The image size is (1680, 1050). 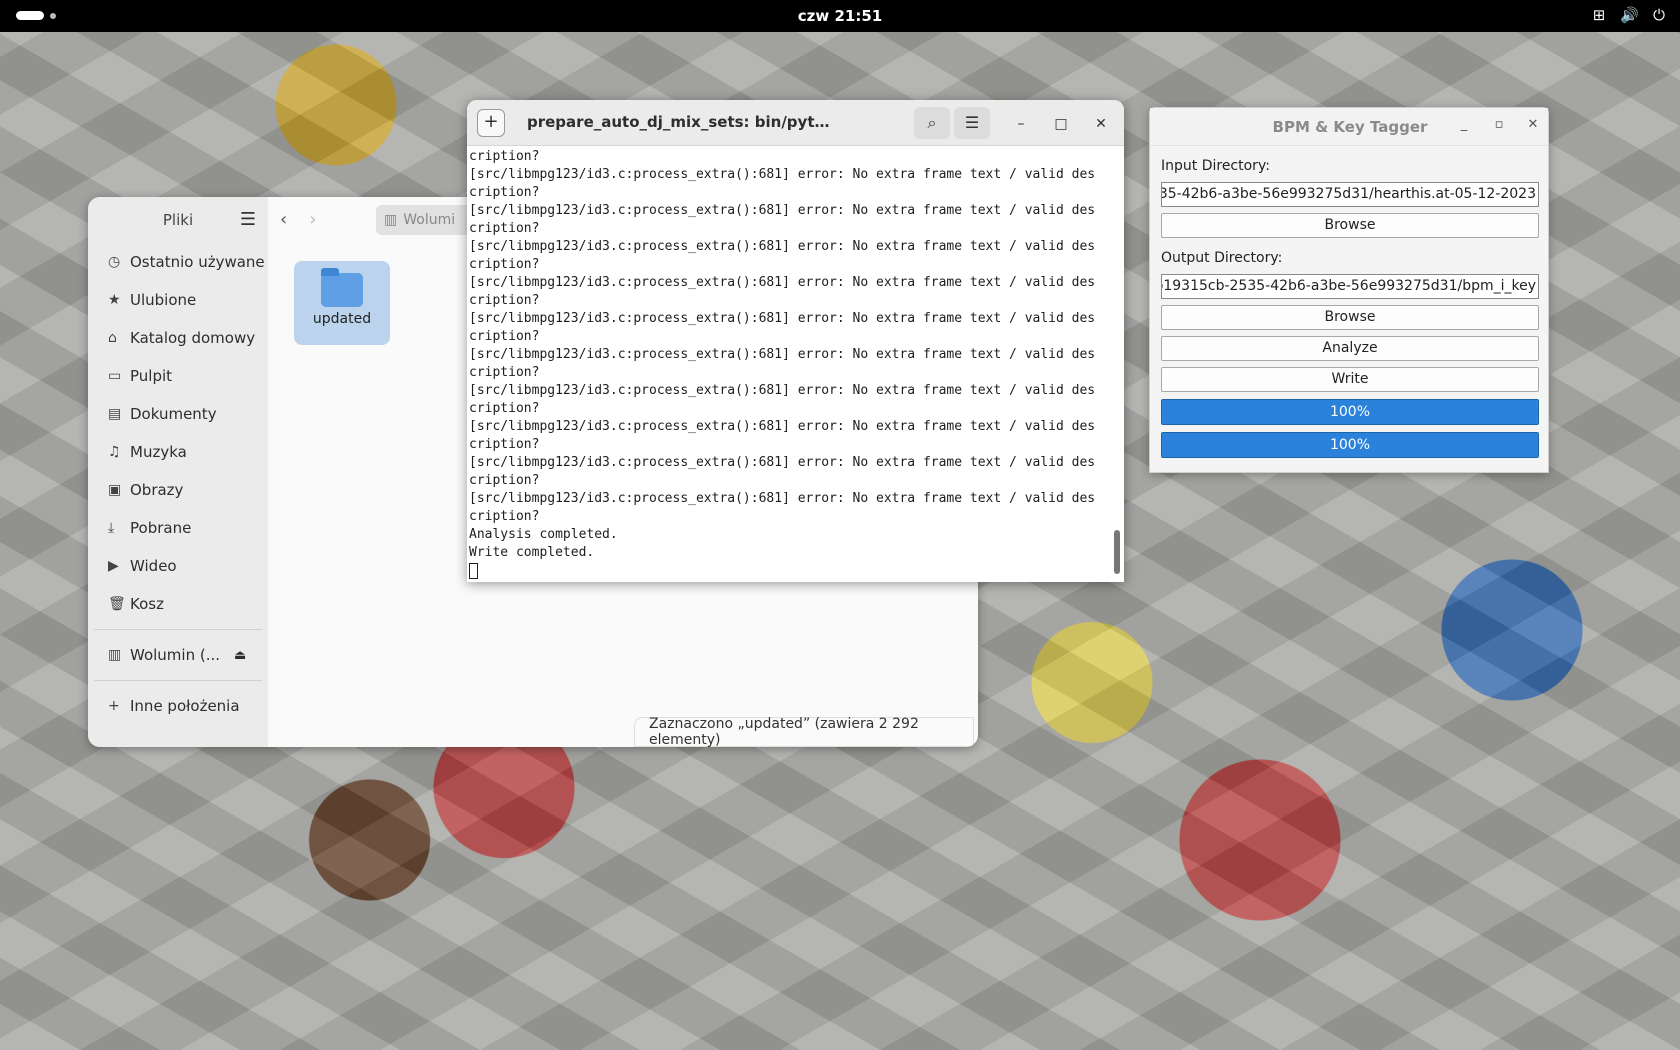 What do you see at coordinates (240, 655) in the screenshot?
I see `eject-icon: ⏏` at bounding box center [240, 655].